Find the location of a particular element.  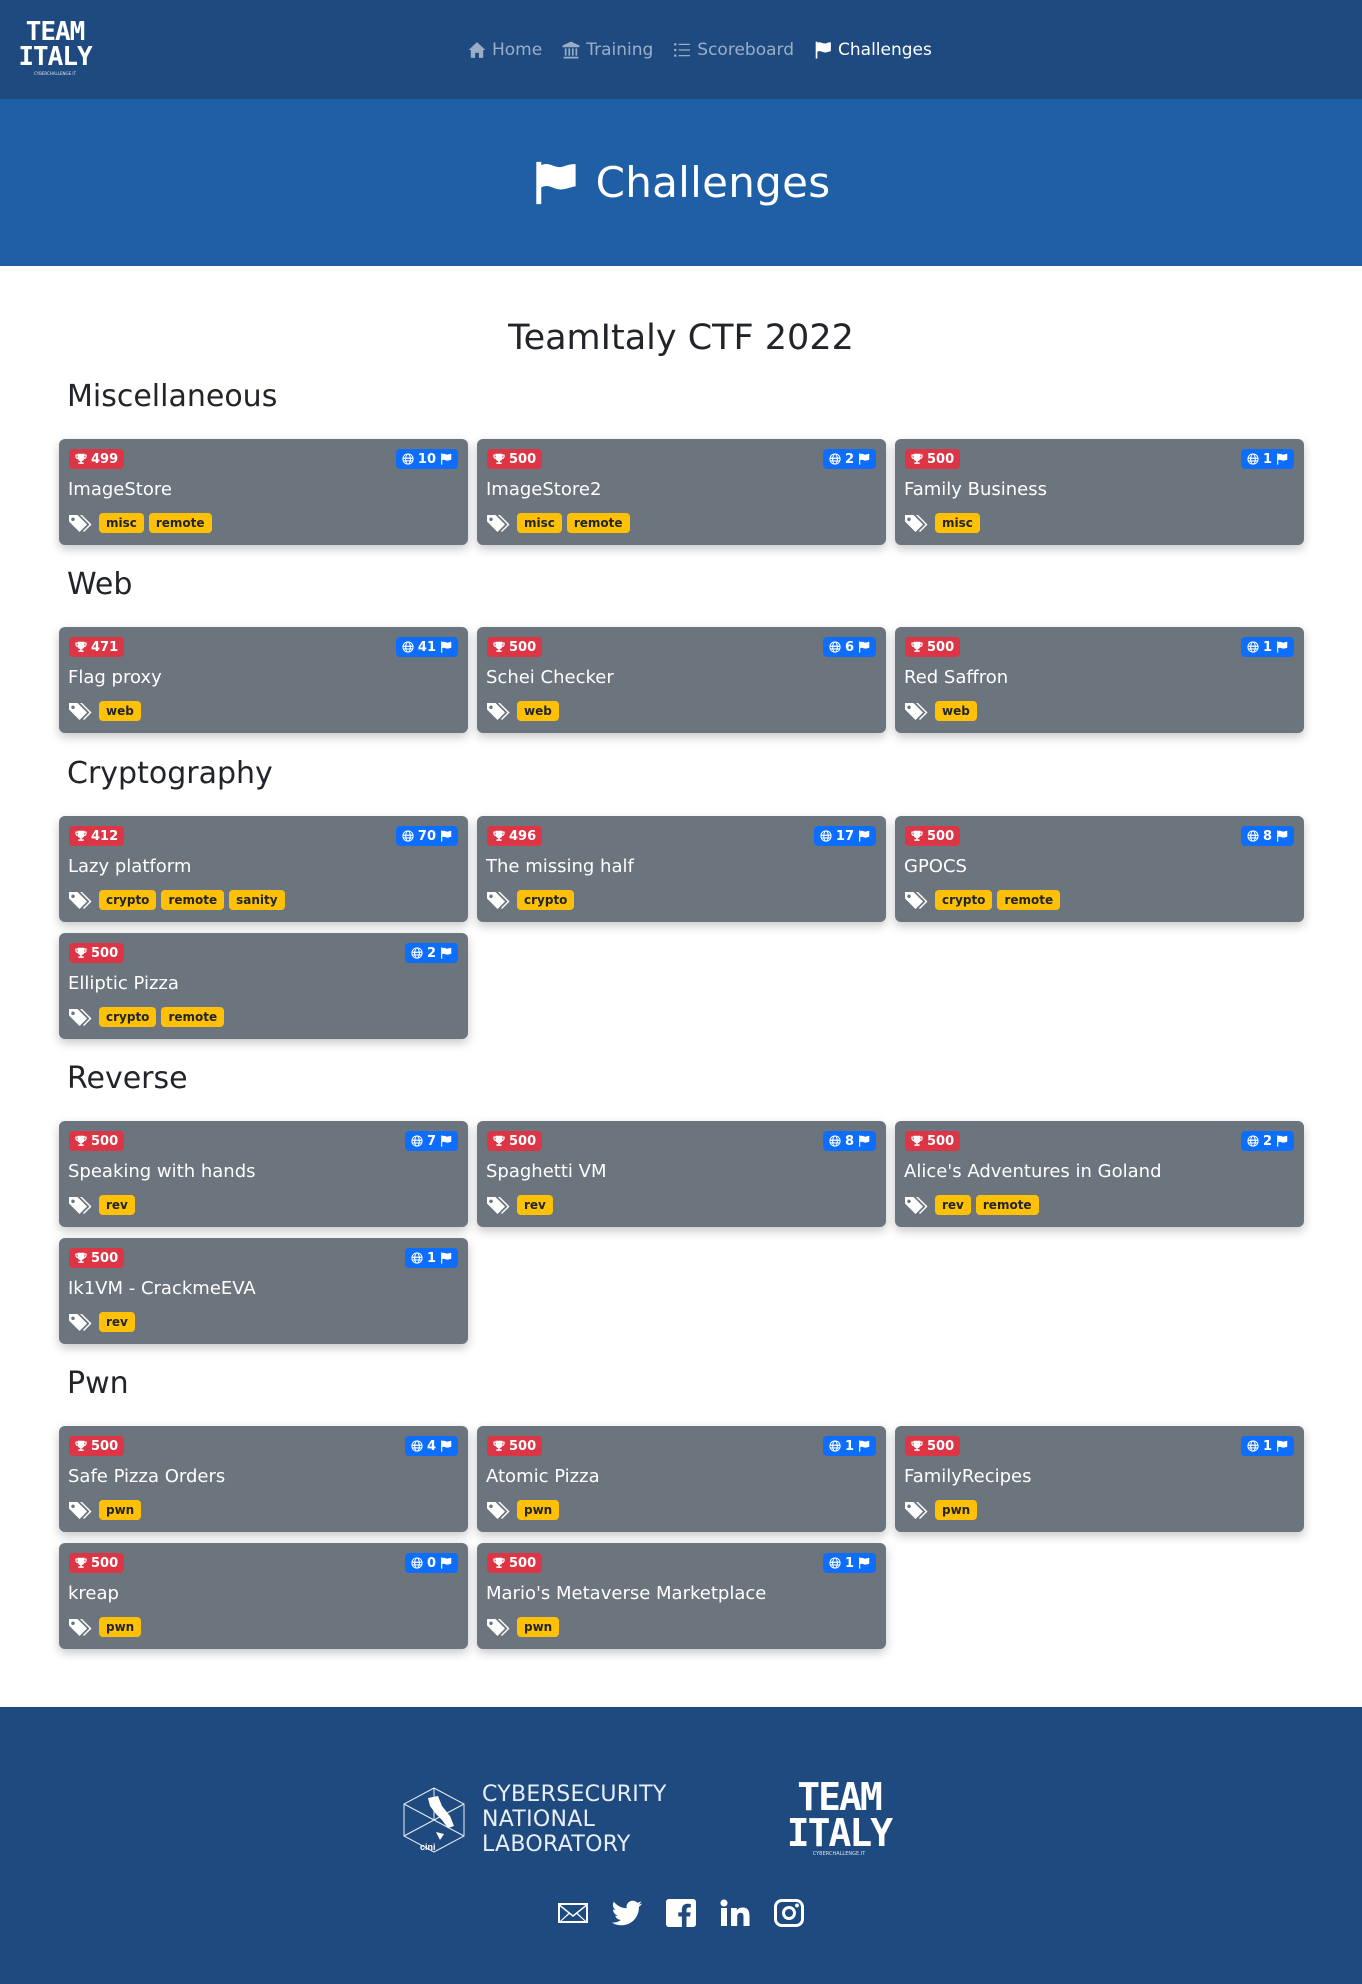

nav-challenges: Challenges is located at coordinates (873, 50).